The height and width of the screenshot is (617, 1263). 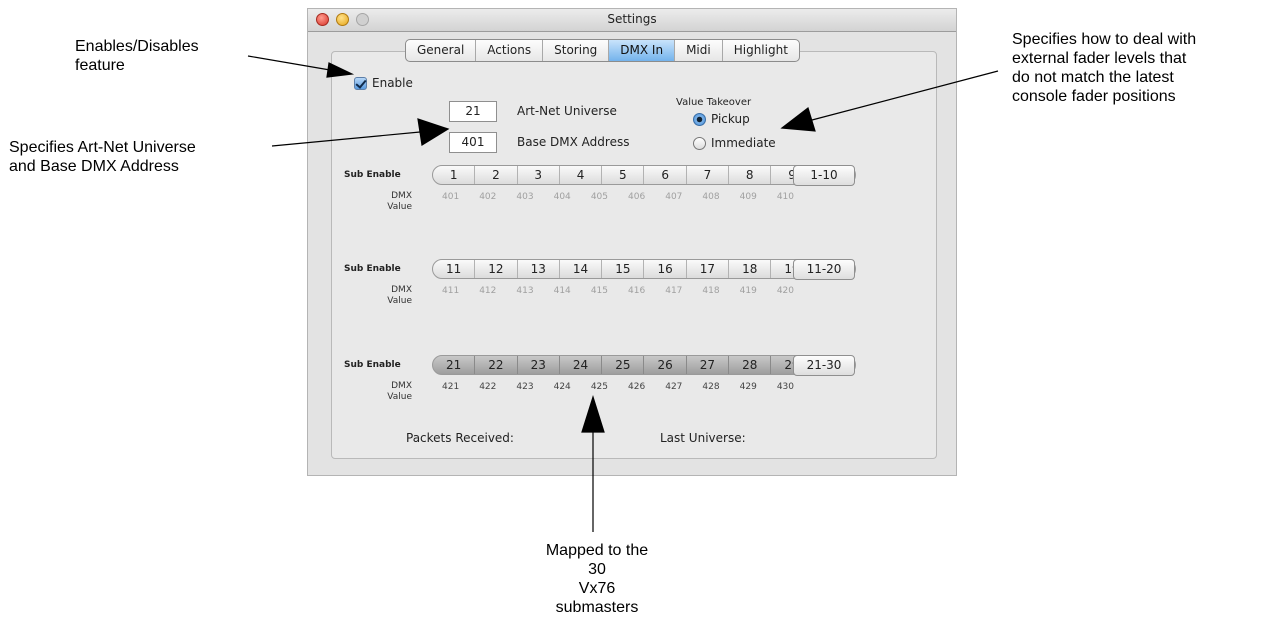 I want to click on dmx-value: 422, so click(x=488, y=387).